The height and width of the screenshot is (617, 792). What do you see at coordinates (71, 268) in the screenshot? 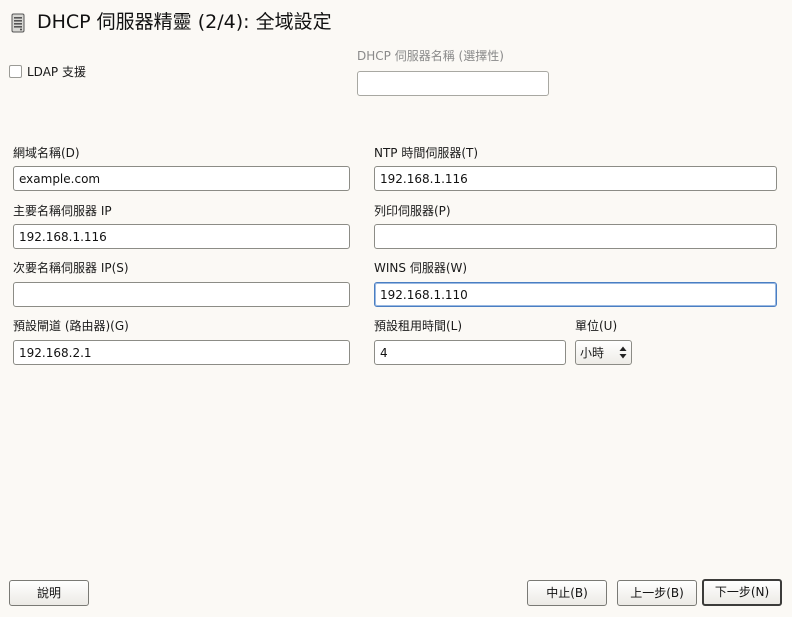
I see `secondary-dns-label: 次要名稱伺服器 IP(S)` at bounding box center [71, 268].